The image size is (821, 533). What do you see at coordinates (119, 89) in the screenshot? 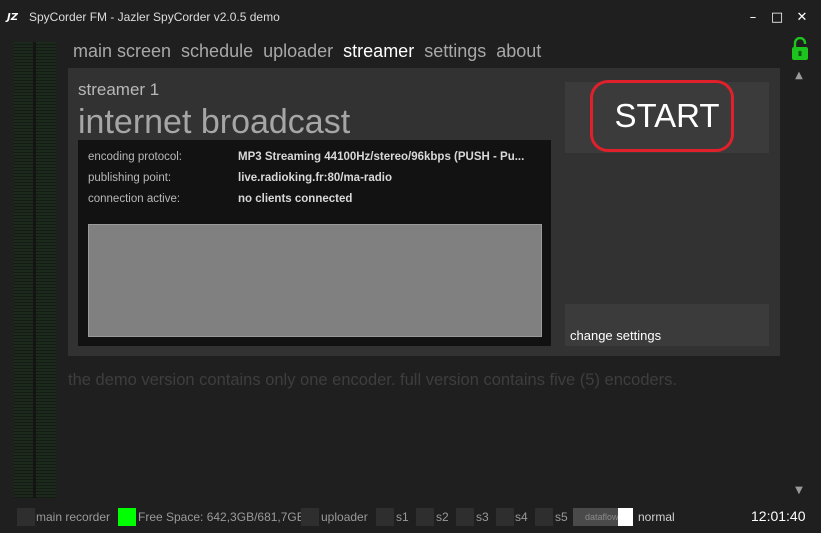
I see `streamer-name: streamer 1` at bounding box center [119, 89].